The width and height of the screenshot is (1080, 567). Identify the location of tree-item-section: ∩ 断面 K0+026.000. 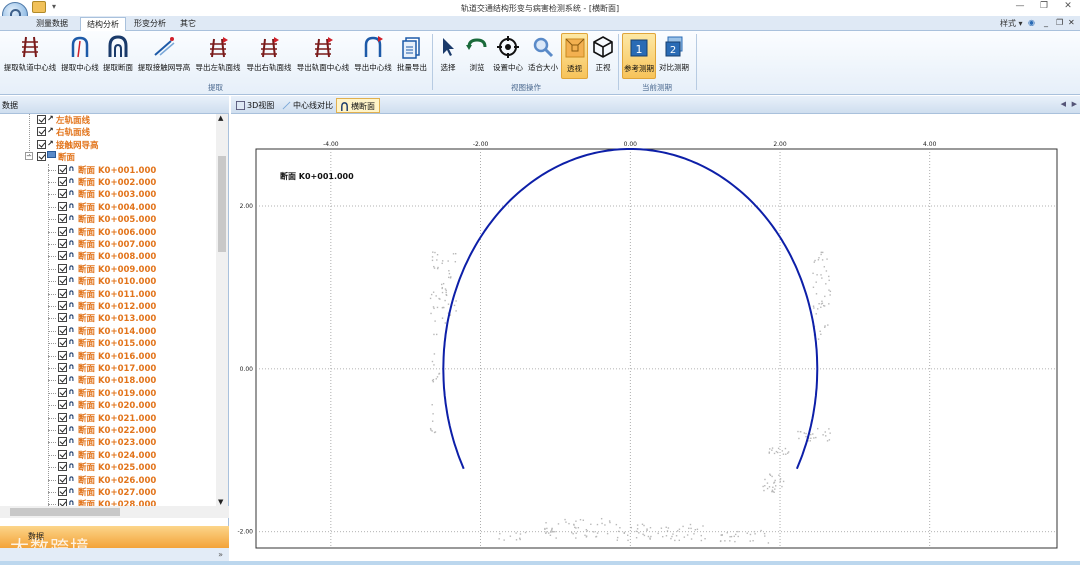
(108, 480).